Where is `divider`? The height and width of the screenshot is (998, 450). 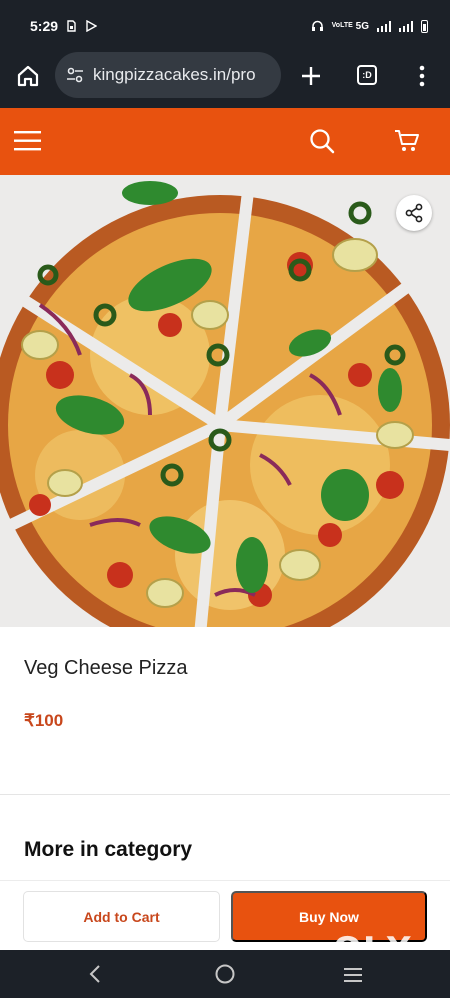
divider is located at coordinates (225, 794).